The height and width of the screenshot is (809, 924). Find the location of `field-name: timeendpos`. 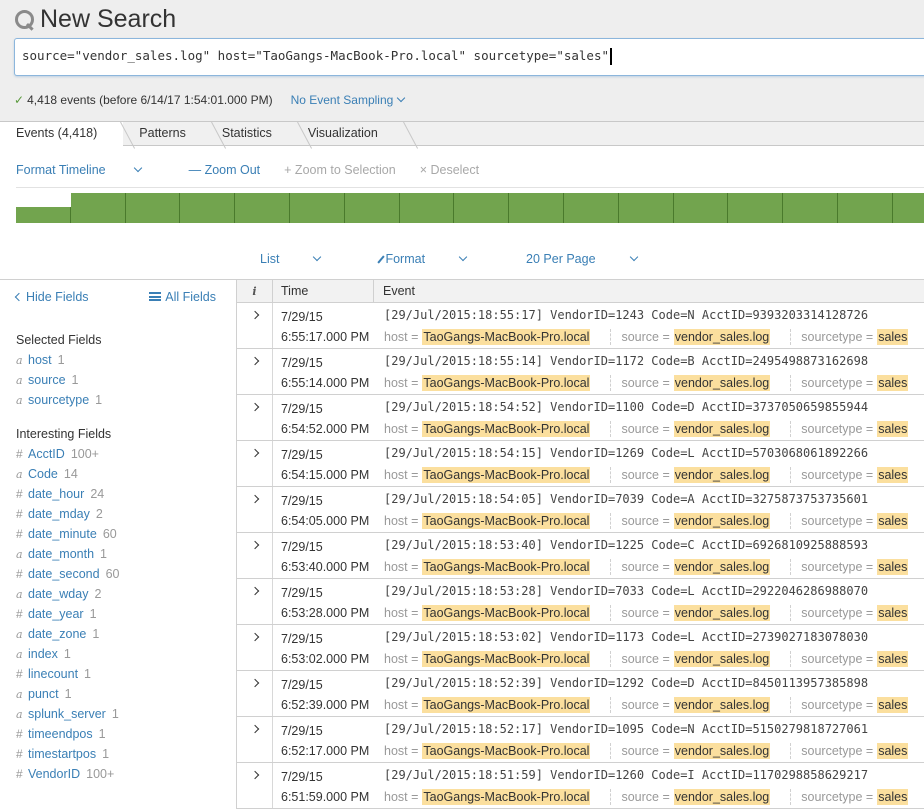

field-name: timeendpos is located at coordinates (60, 734).